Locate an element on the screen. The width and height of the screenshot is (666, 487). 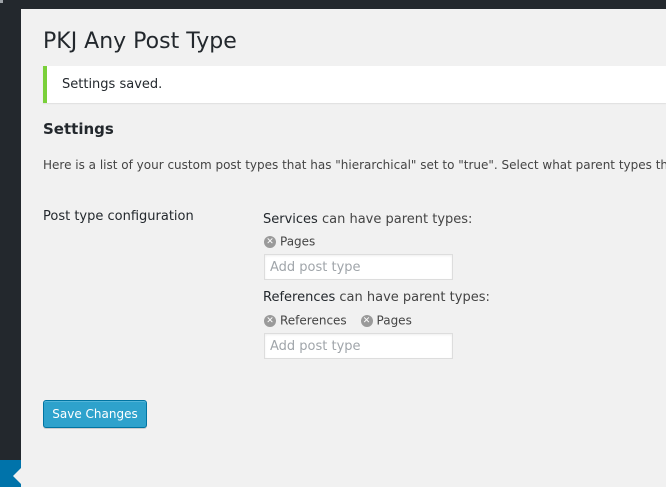
post-type-name: Services is located at coordinates (290, 219).